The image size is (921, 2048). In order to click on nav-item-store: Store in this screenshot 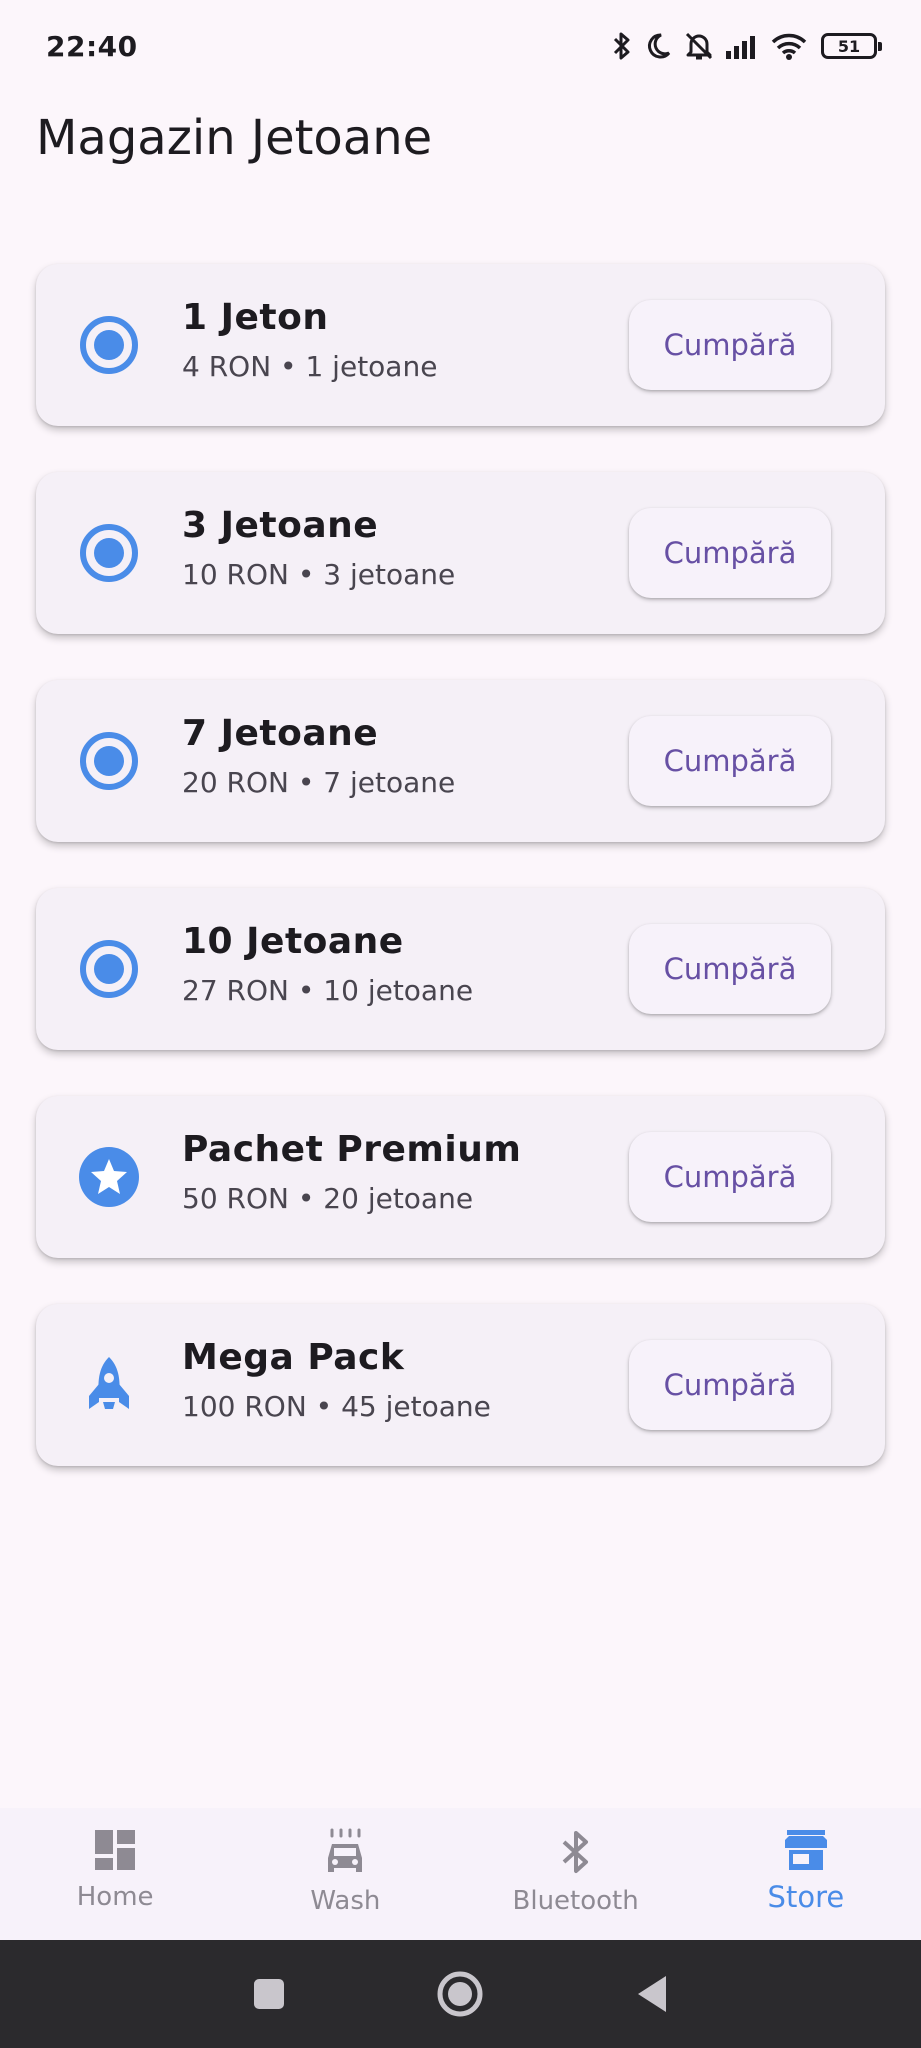, I will do `click(806, 1874)`.